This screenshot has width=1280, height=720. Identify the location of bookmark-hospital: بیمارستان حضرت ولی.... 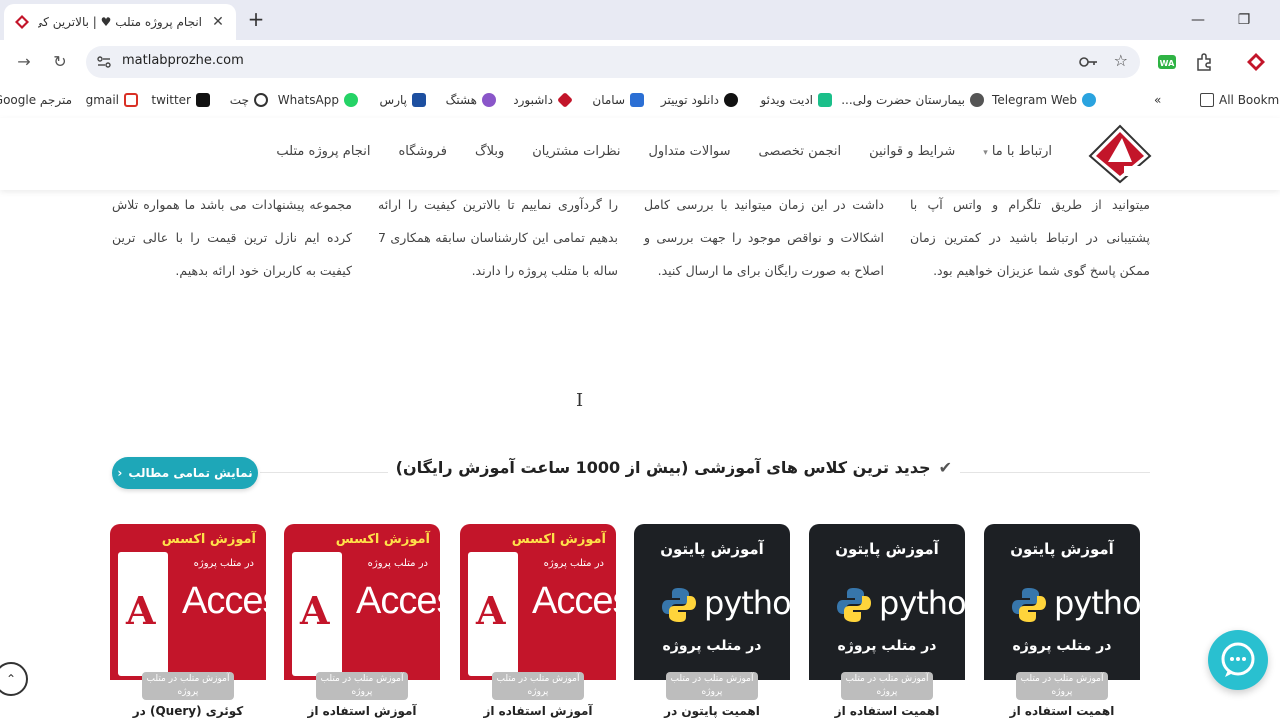
(912, 100).